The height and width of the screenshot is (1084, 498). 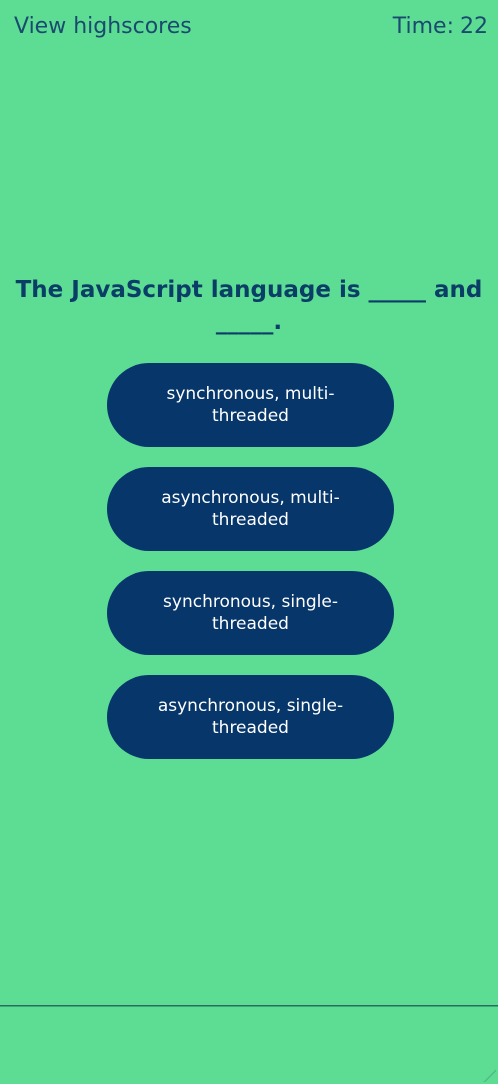 I want to click on answer-button-3: synchronous, single-threaded, so click(x=250, y=613).